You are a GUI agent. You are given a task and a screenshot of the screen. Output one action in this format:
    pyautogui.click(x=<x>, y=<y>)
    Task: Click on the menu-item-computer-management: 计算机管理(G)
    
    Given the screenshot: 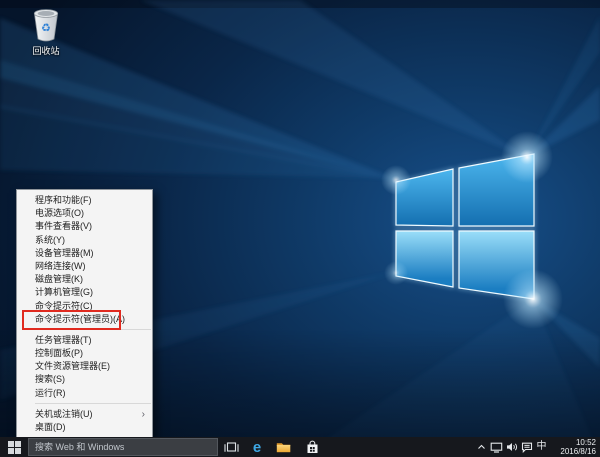 What is the action you would take?
    pyautogui.click(x=84, y=292)
    